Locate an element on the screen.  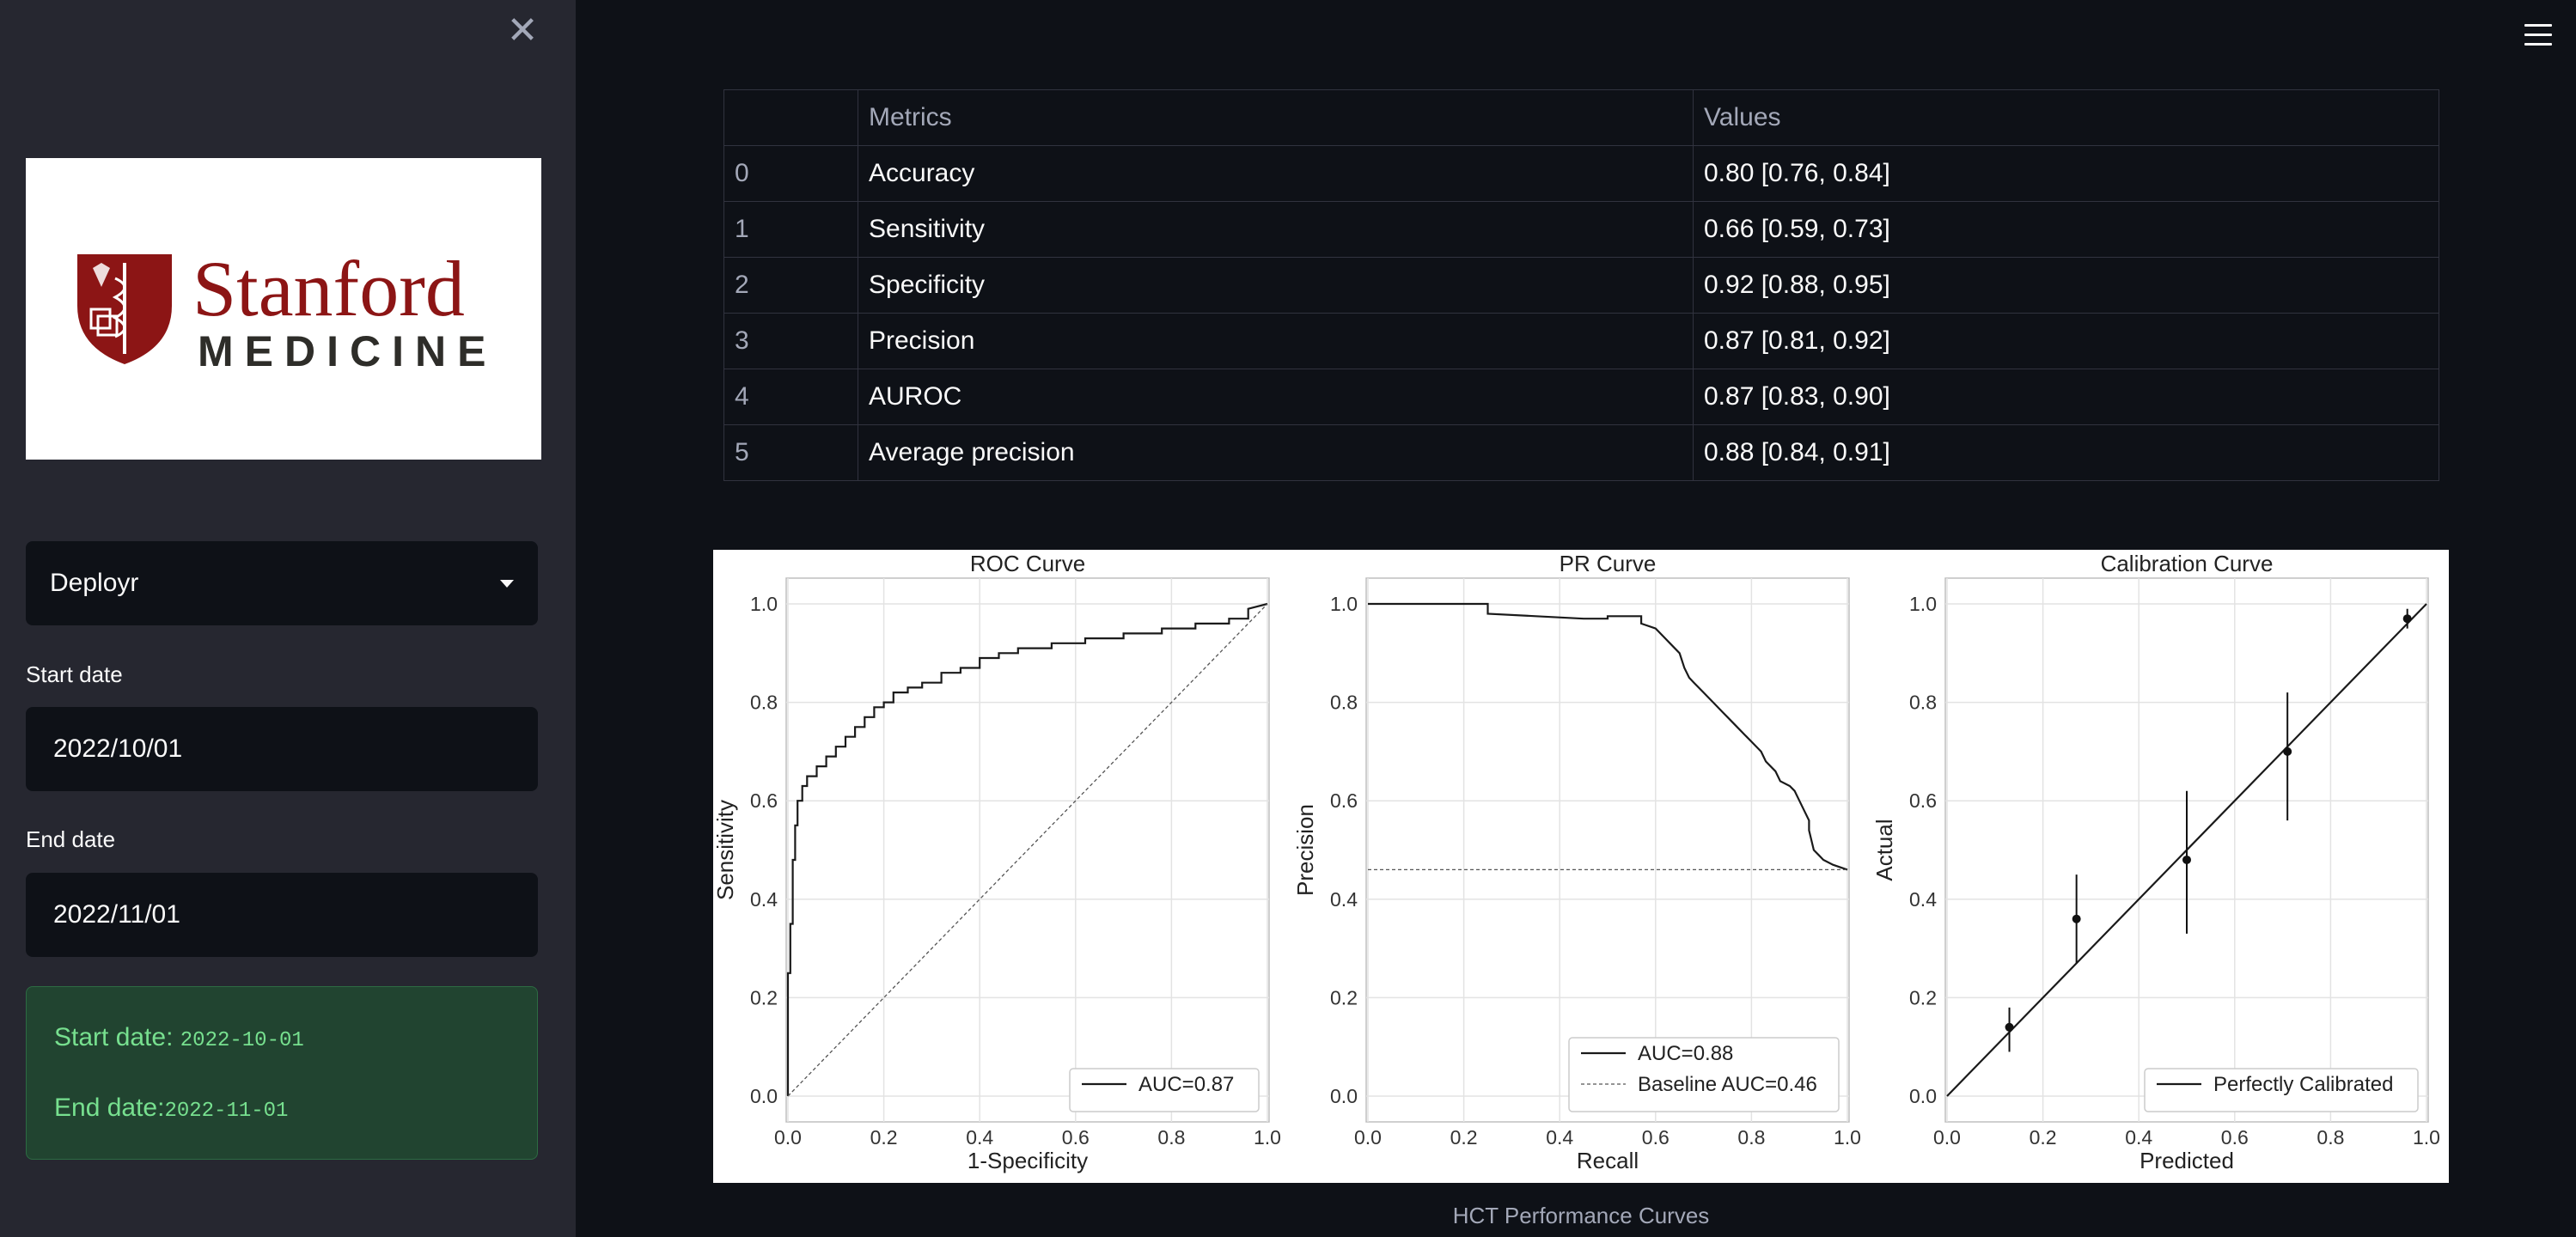
table-header-row: Metrics Values is located at coordinates (1581, 117).